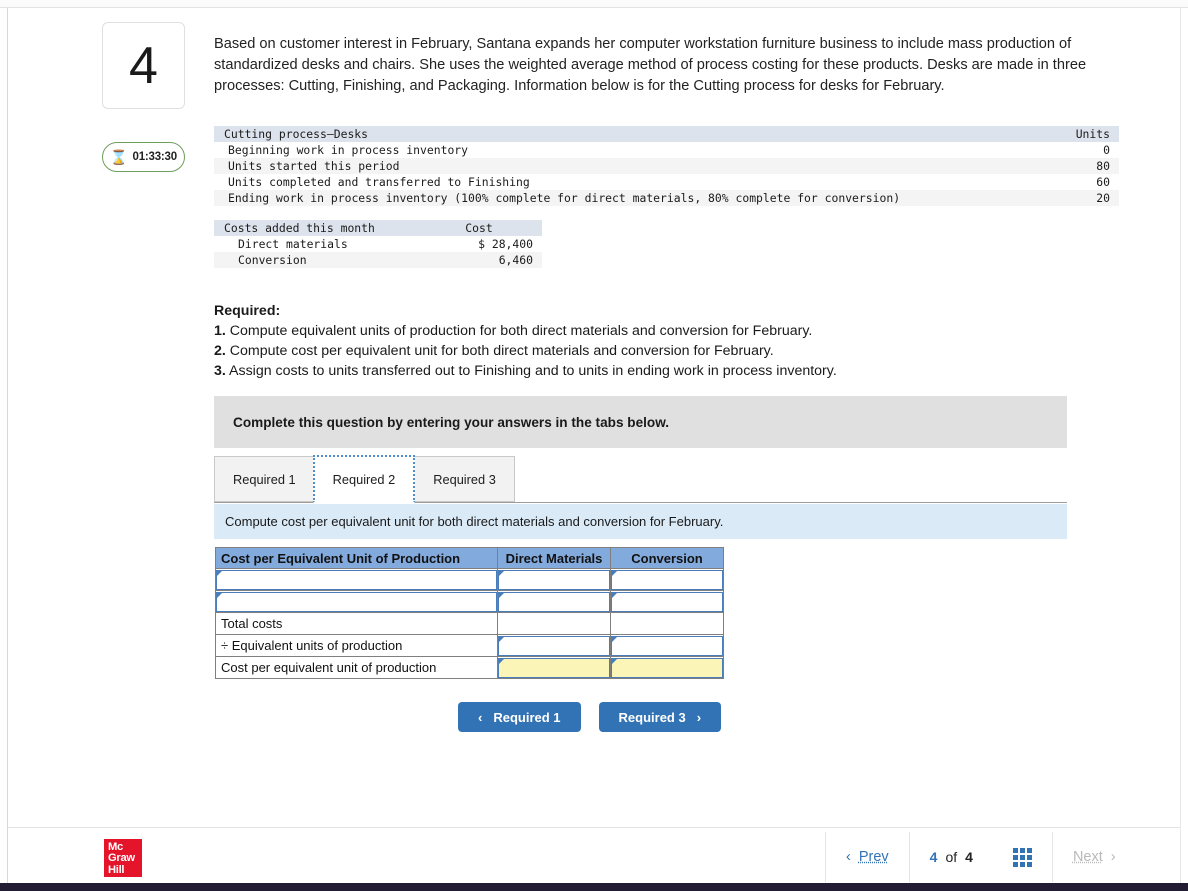 The width and height of the screenshot is (1188, 891). I want to click on table-row: Costs added this month Cost, so click(378, 228).